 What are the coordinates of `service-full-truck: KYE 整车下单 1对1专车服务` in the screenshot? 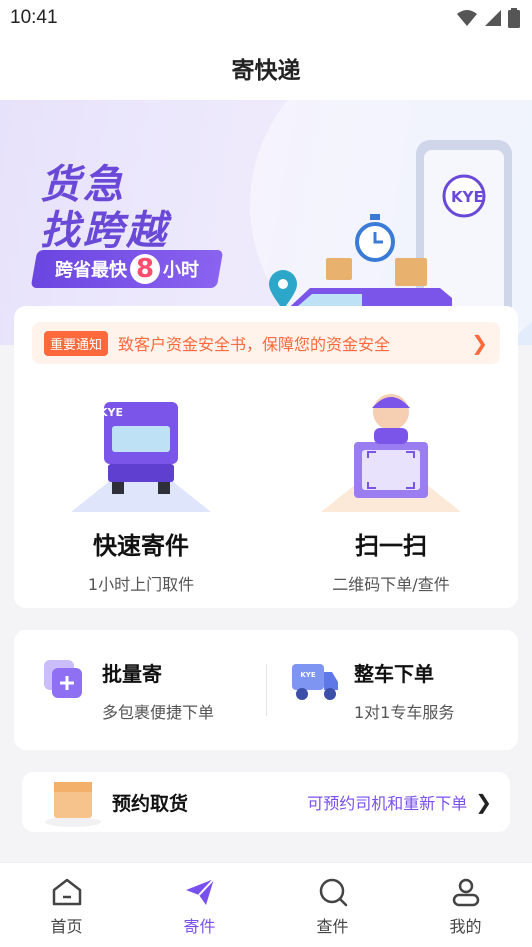 It's located at (372, 690).